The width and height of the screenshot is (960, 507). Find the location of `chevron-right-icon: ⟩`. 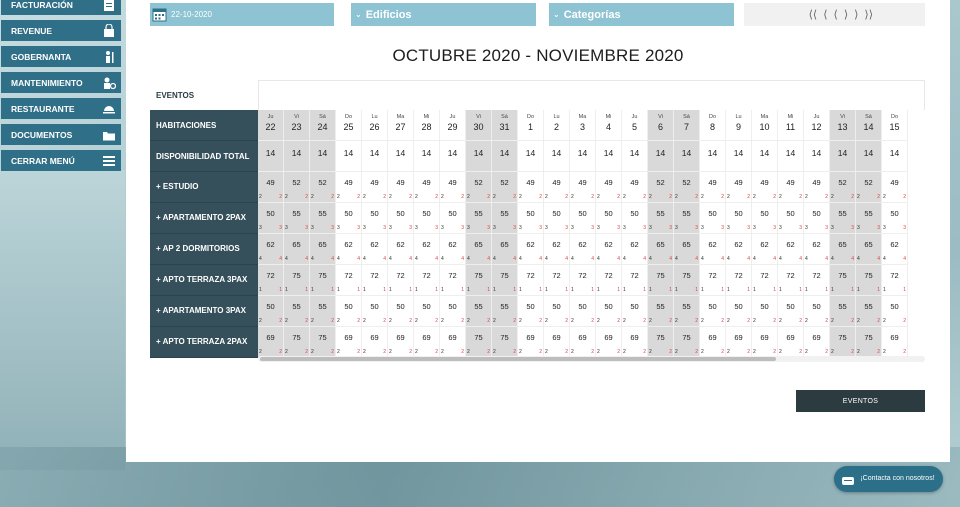

chevron-right-icon: ⟩ is located at coordinates (856, 14).